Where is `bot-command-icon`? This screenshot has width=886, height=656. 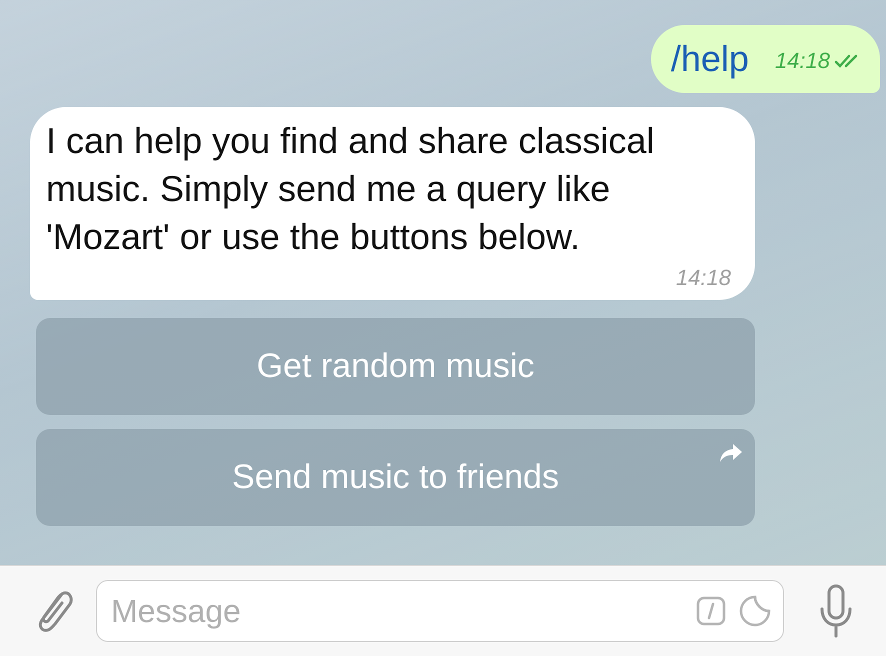
bot-command-icon is located at coordinates (711, 611).